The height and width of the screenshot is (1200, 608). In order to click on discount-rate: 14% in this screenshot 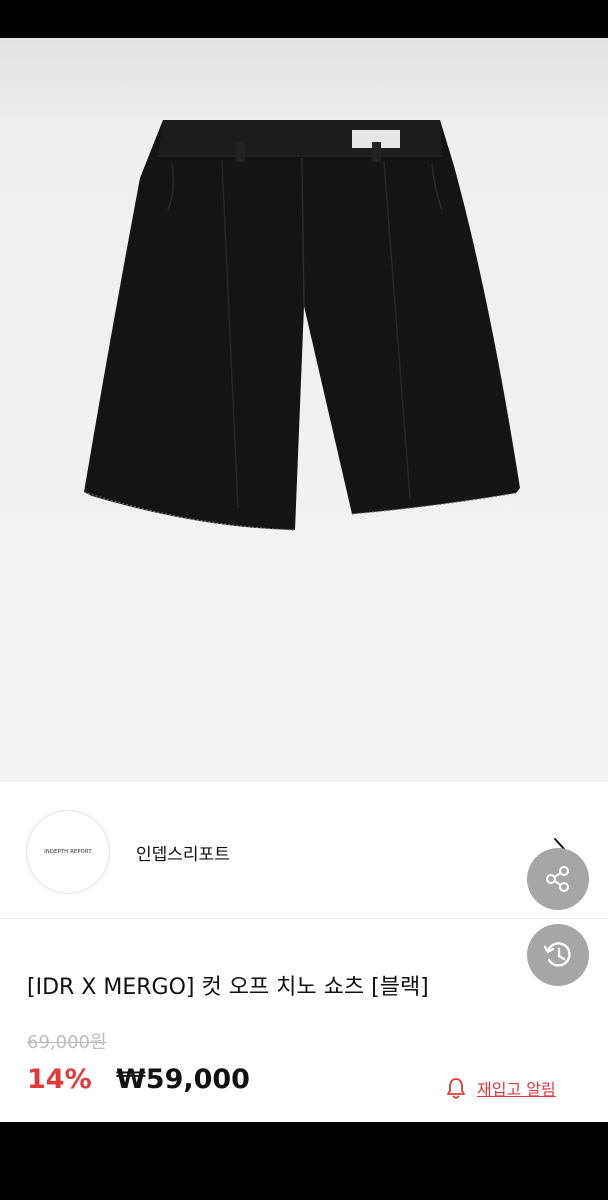, I will do `click(59, 1079)`.